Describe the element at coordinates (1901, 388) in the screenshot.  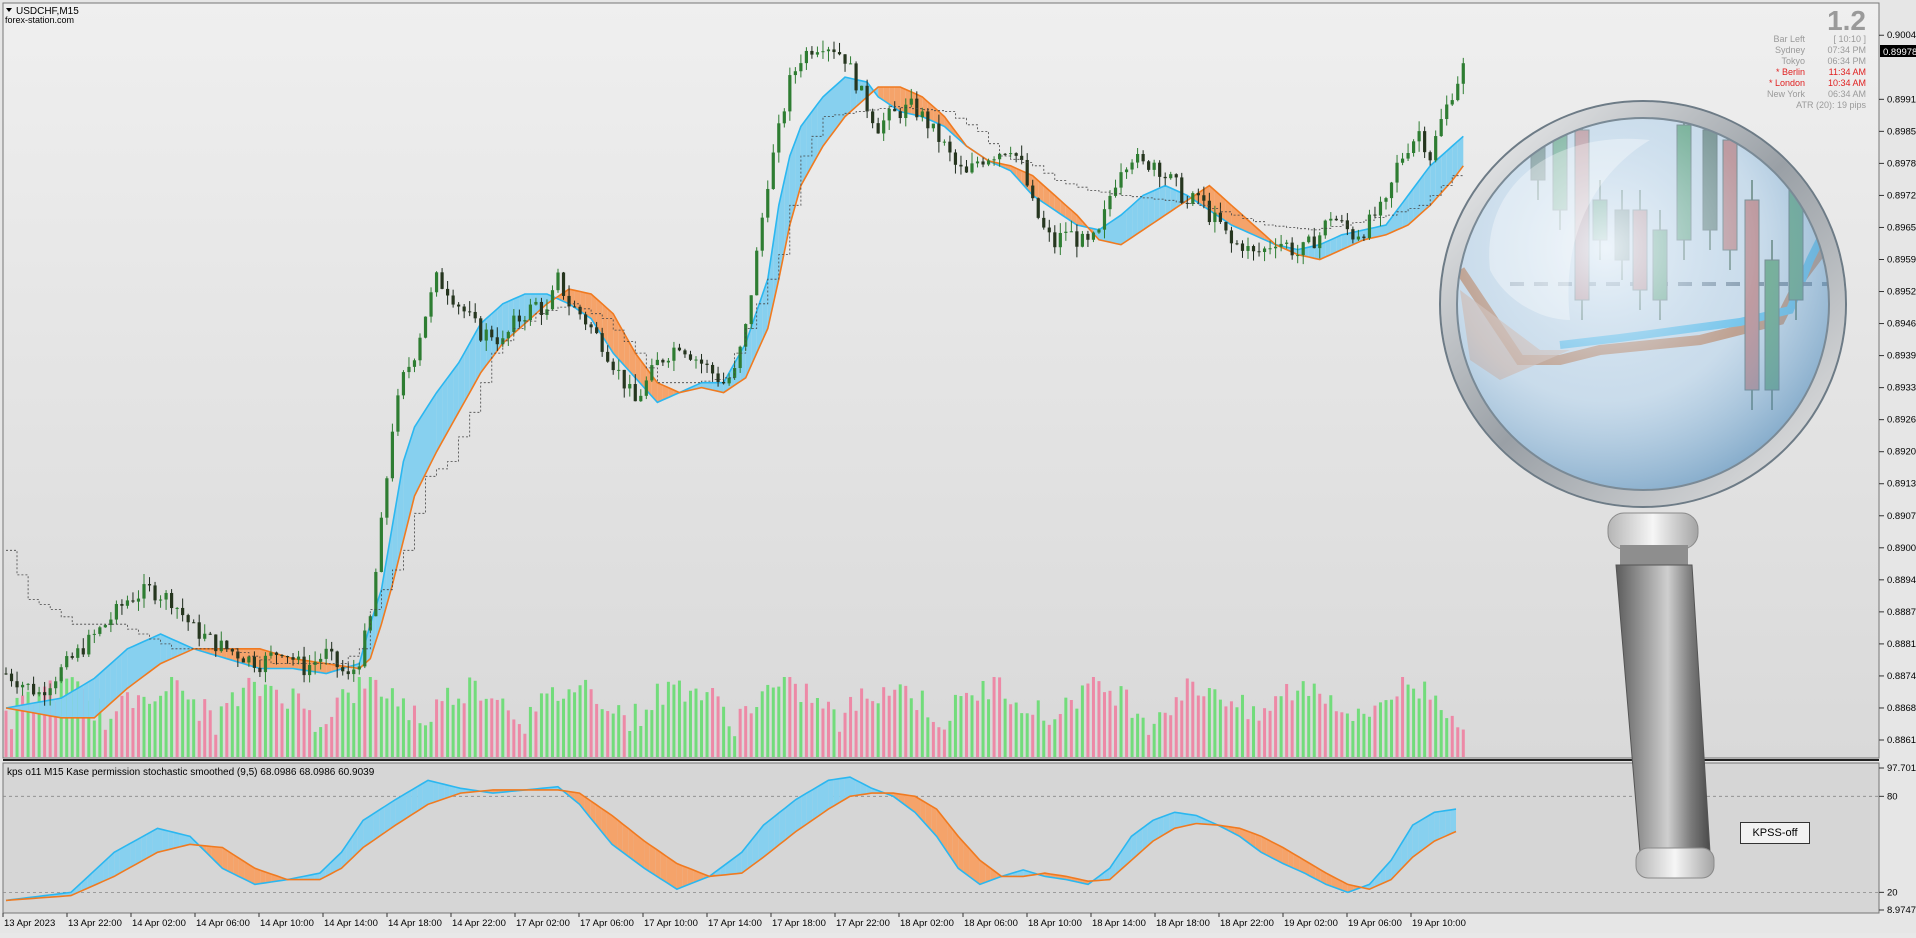
I see `price-tick-label: 0.89330` at that location.